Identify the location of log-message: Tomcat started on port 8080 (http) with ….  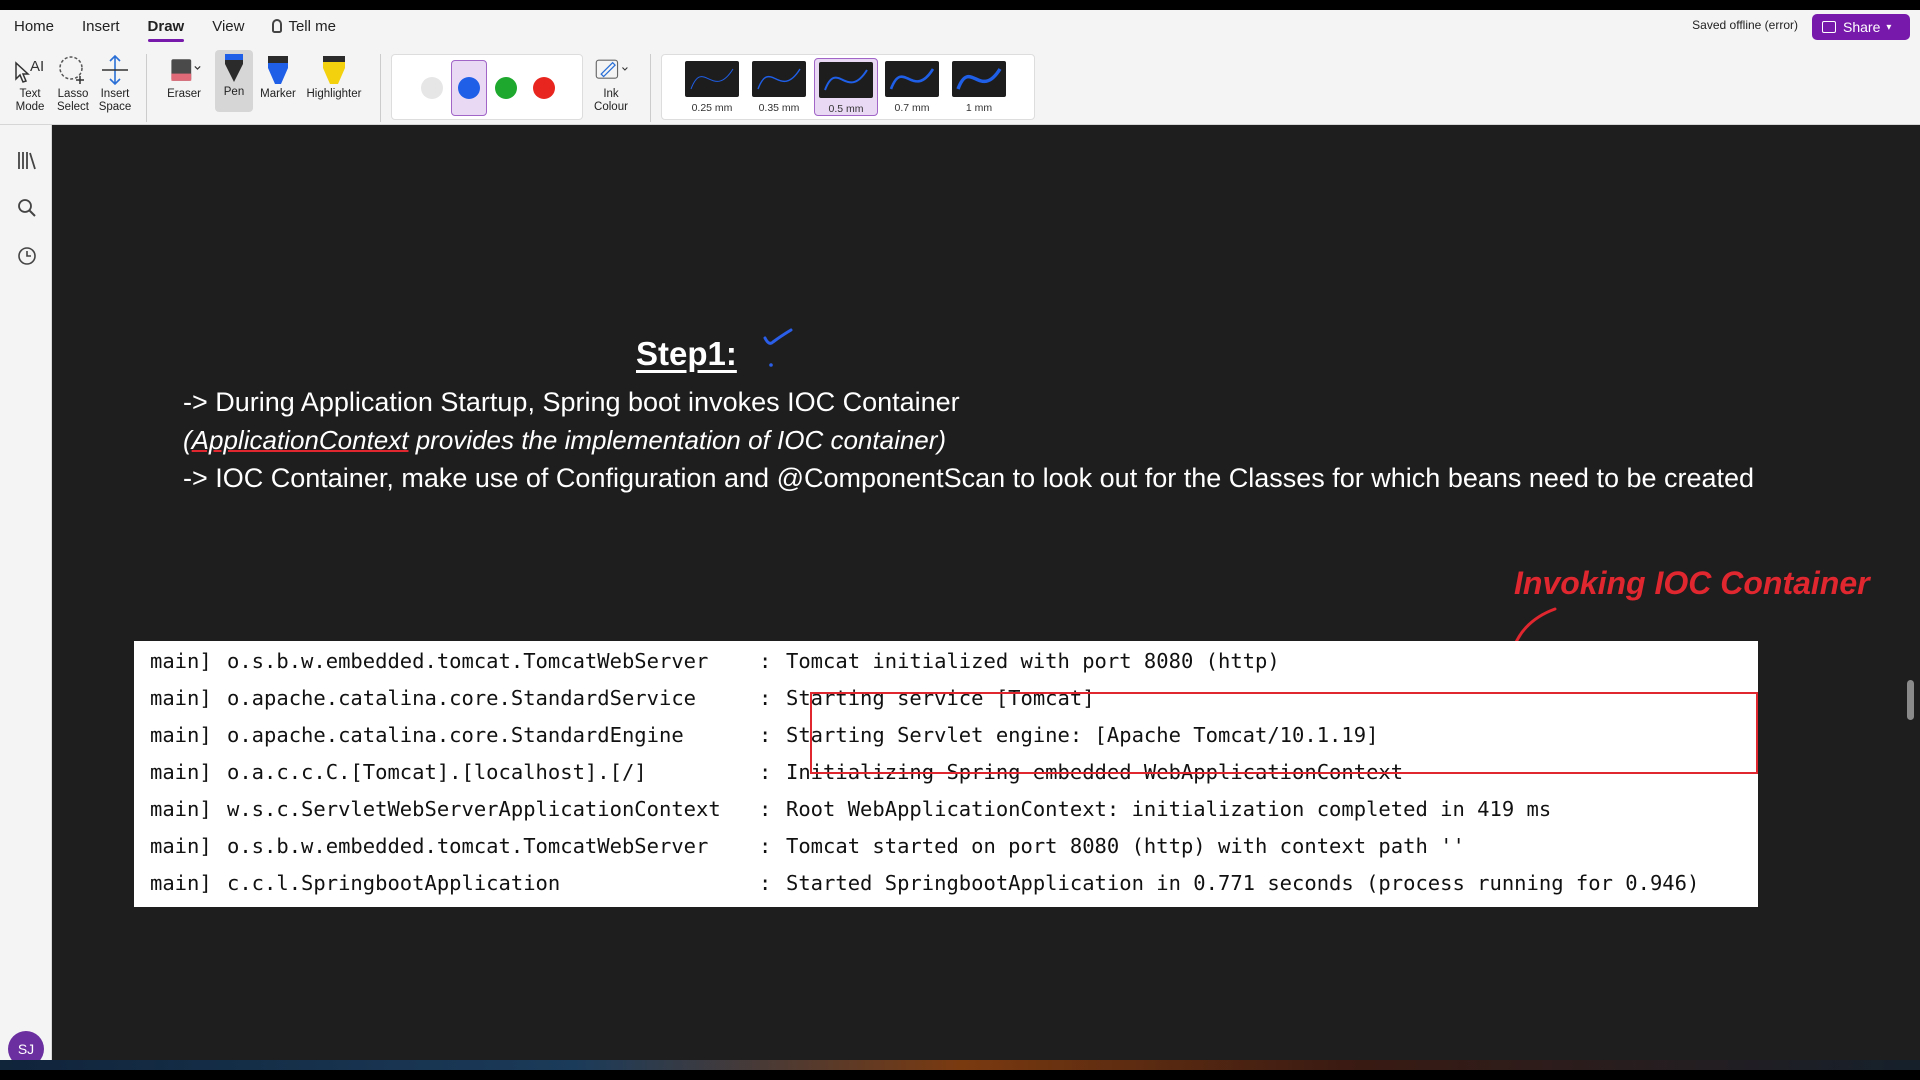
(1125, 846).